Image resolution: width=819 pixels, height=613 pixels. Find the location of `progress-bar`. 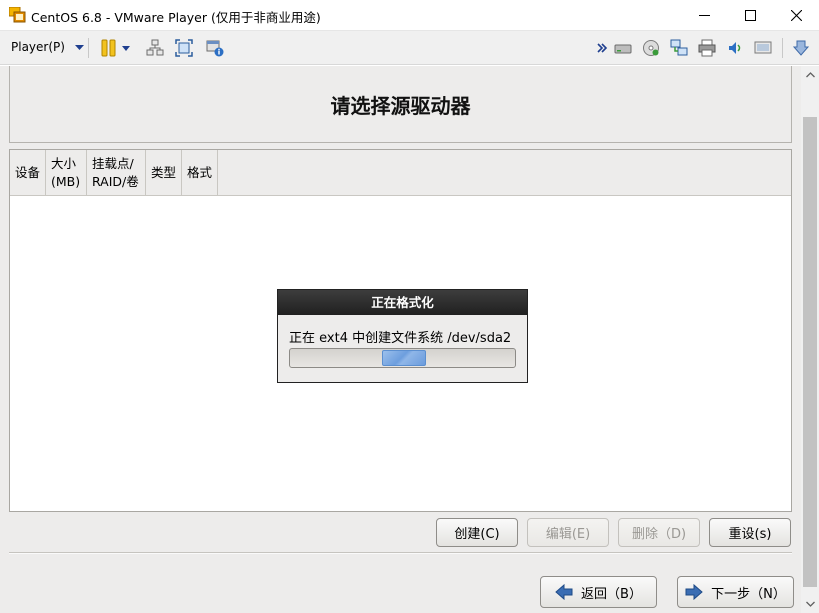

progress-bar is located at coordinates (402, 358).